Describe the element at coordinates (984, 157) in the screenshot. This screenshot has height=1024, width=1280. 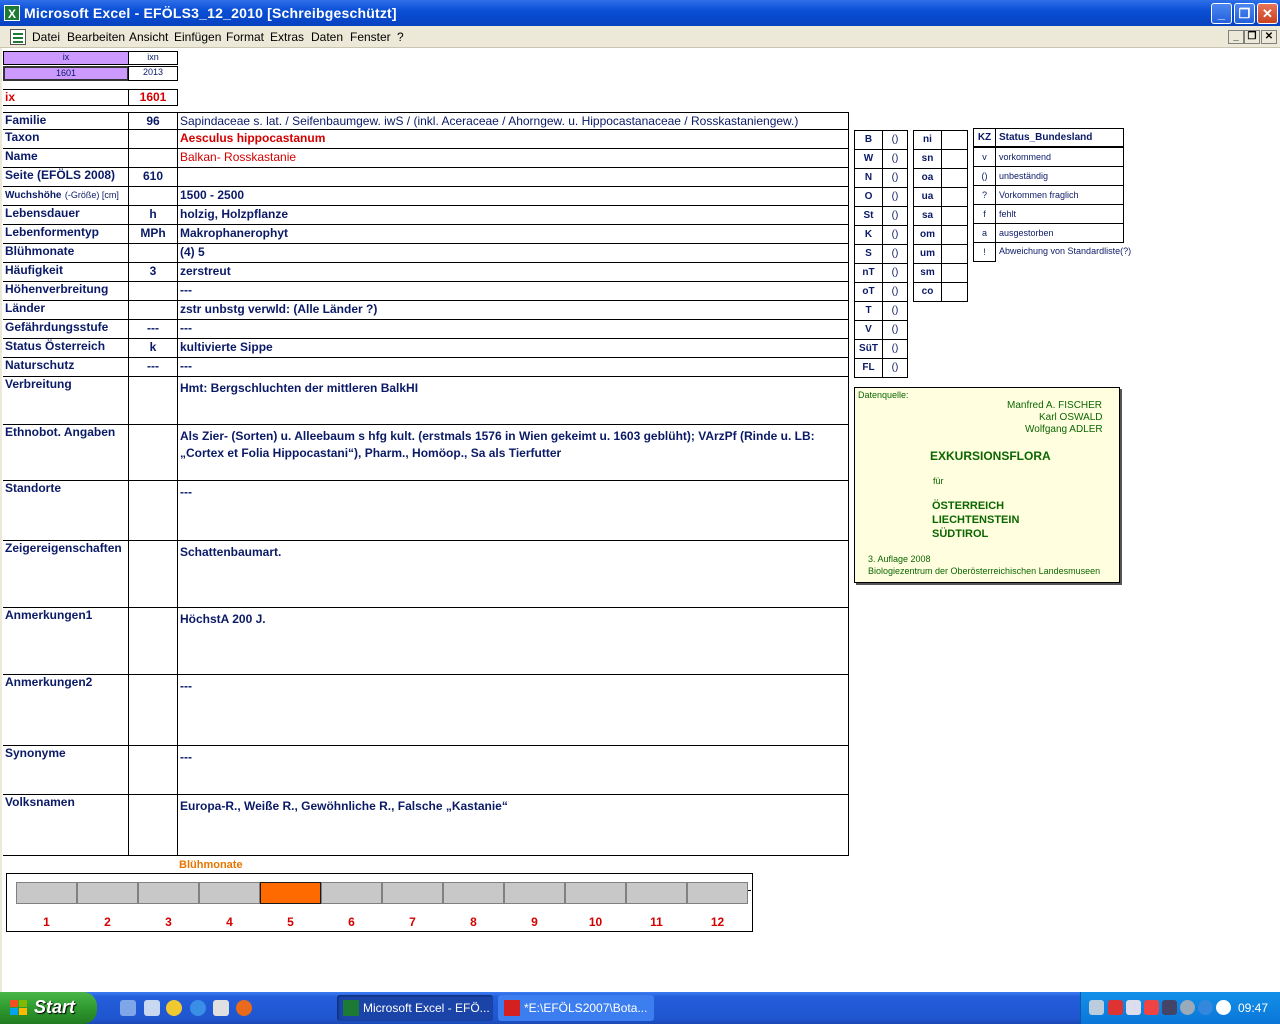
I see `legend-code: v` at that location.